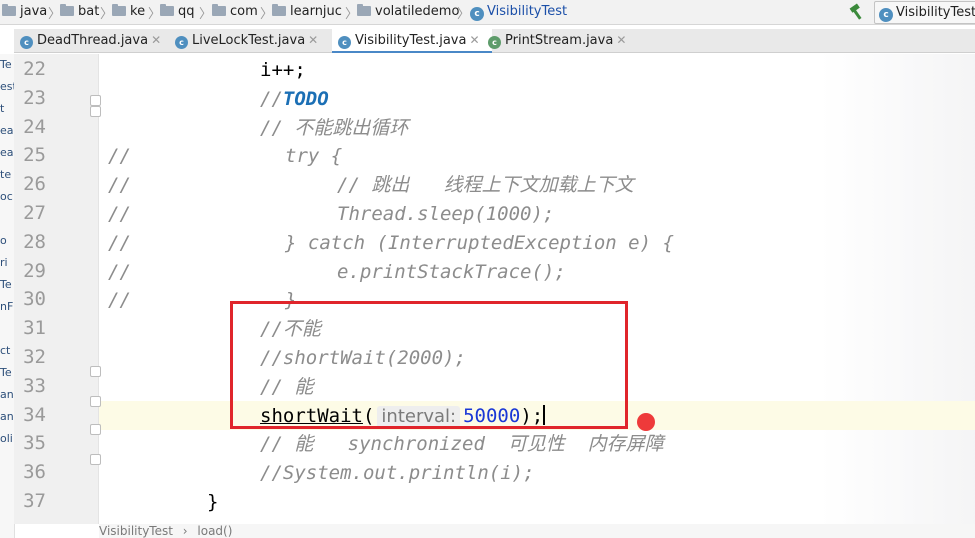 Image resolution: width=975 pixels, height=538 pixels. I want to click on project-tree-item: oc, so click(6, 196).